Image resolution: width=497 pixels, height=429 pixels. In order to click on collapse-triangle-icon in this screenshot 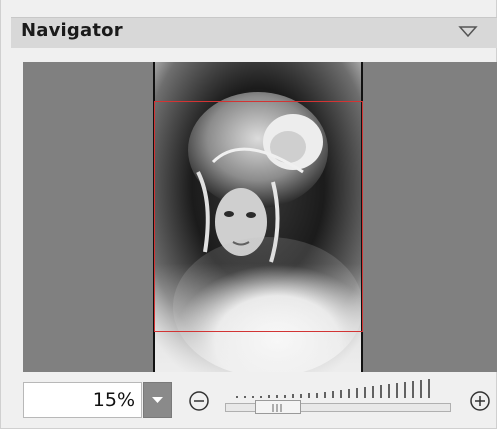, I will do `click(468, 31)`.